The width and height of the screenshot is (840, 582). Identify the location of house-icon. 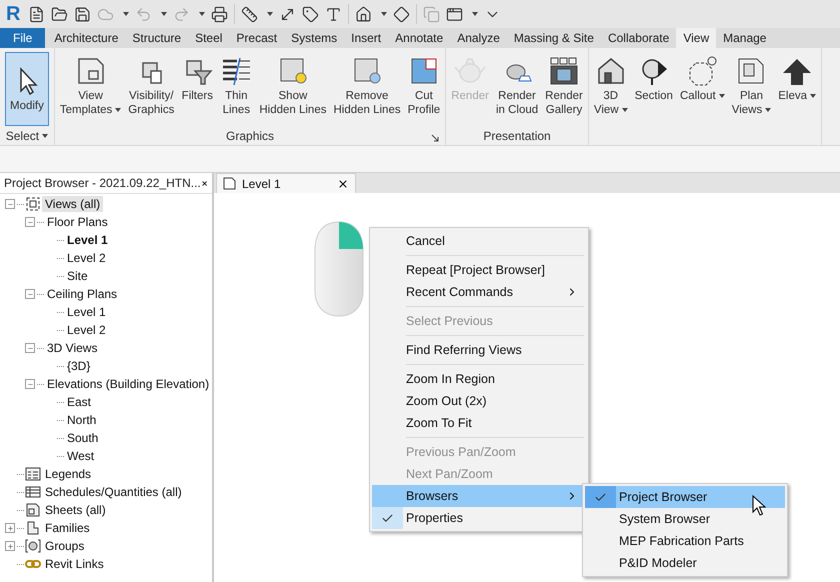
(363, 14).